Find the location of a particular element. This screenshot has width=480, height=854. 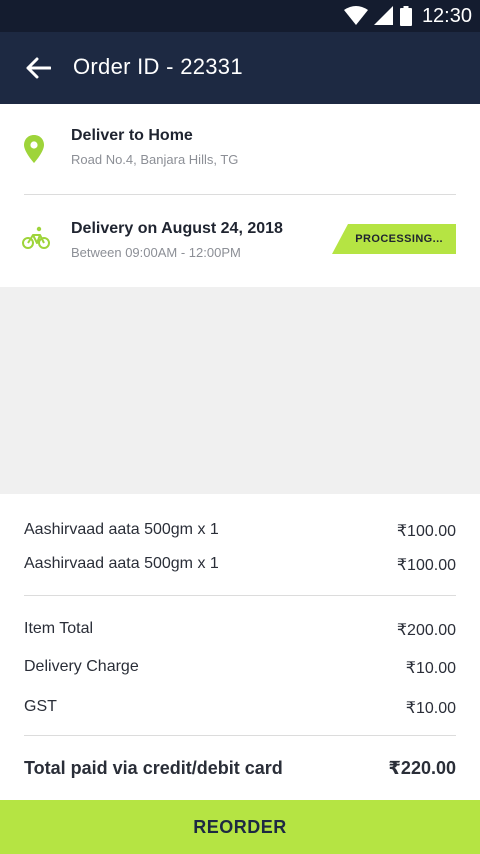

battery-icon is located at coordinates (405, 16).